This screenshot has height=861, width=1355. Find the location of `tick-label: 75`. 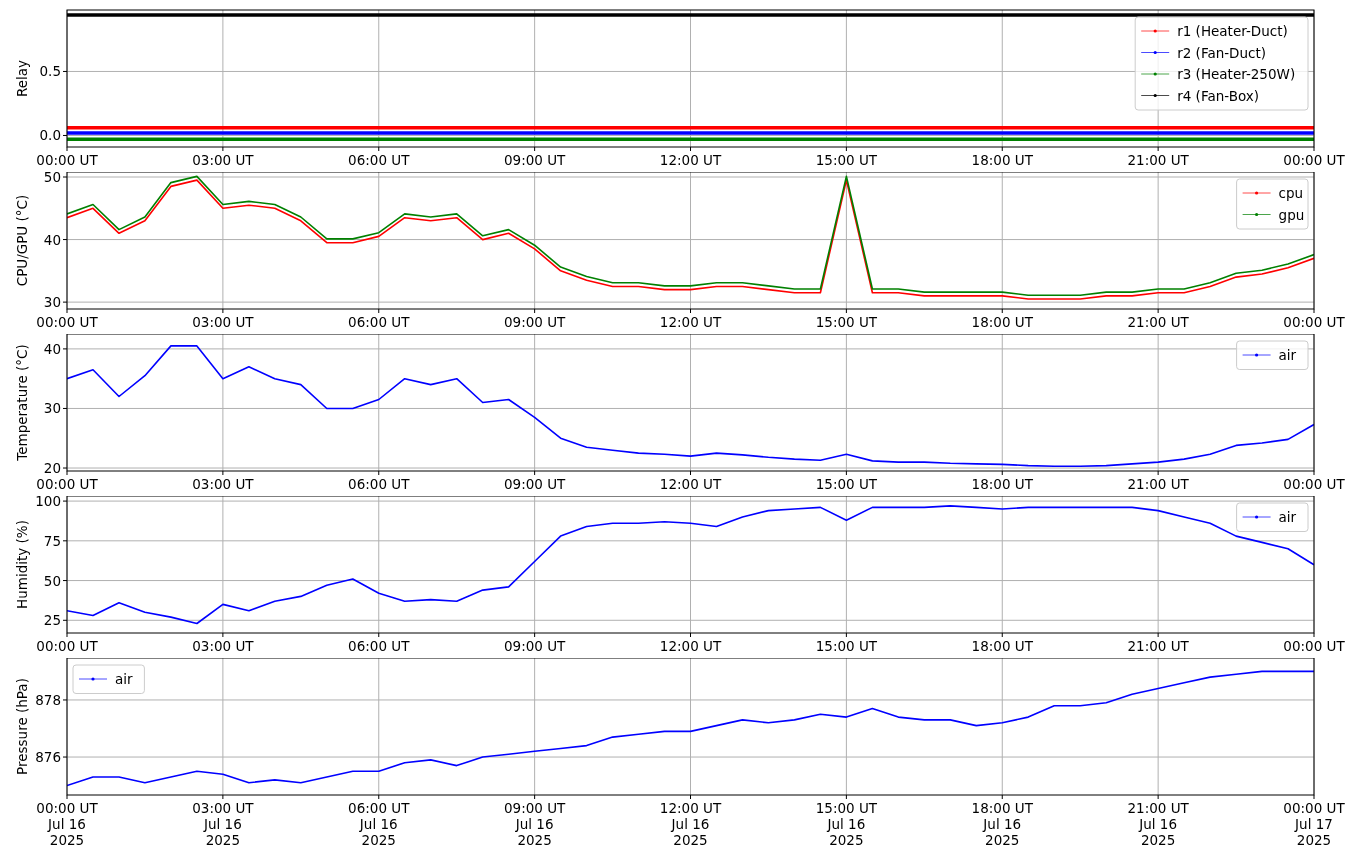

tick-label: 75 is located at coordinates (52, 540).